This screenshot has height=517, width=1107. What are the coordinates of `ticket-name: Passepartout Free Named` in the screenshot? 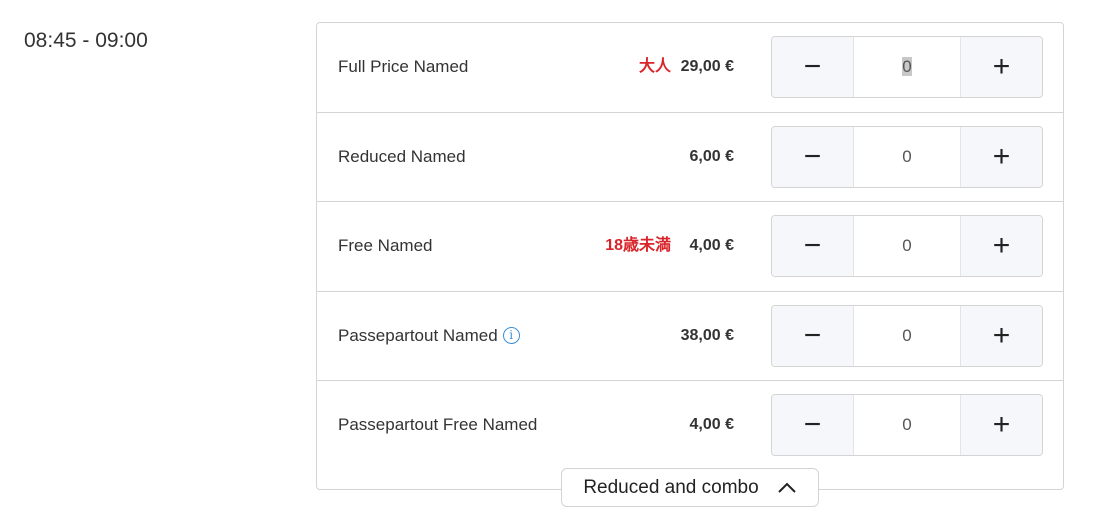 It's located at (438, 425).